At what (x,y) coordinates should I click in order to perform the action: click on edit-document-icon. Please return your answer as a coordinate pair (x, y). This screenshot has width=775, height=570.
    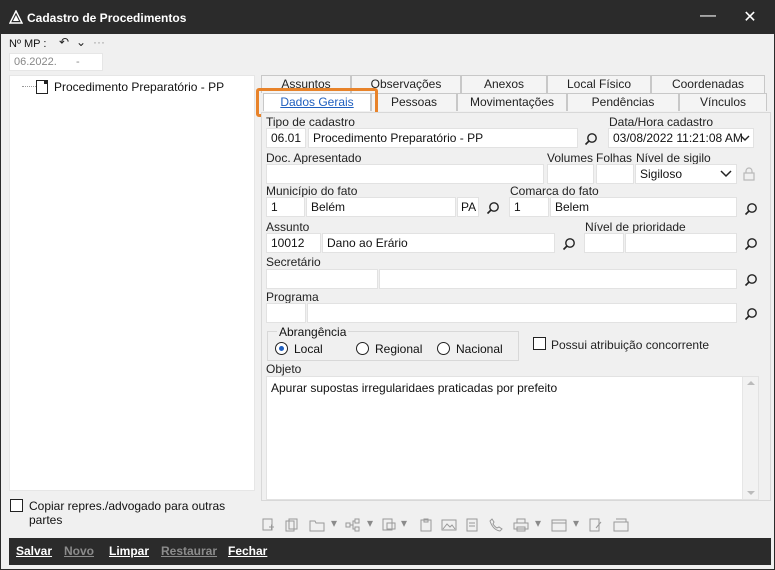
    Looking at the image, I should click on (596, 525).